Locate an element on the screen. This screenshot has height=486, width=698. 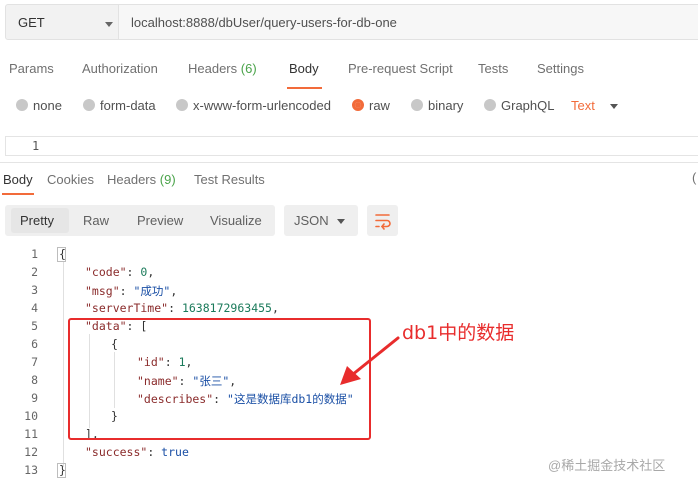
response-format-label: JSON is located at coordinates (311, 220).